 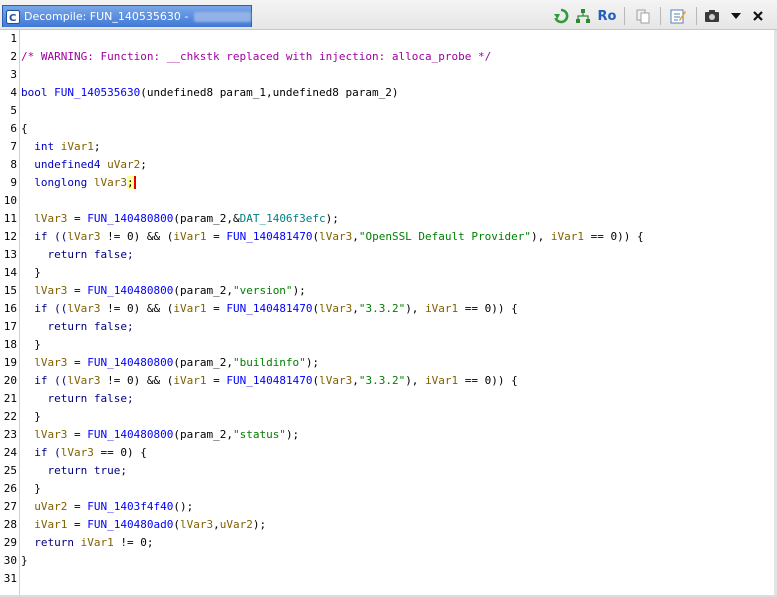 What do you see at coordinates (388, 579) in the screenshot?
I see `code-line: 31` at bounding box center [388, 579].